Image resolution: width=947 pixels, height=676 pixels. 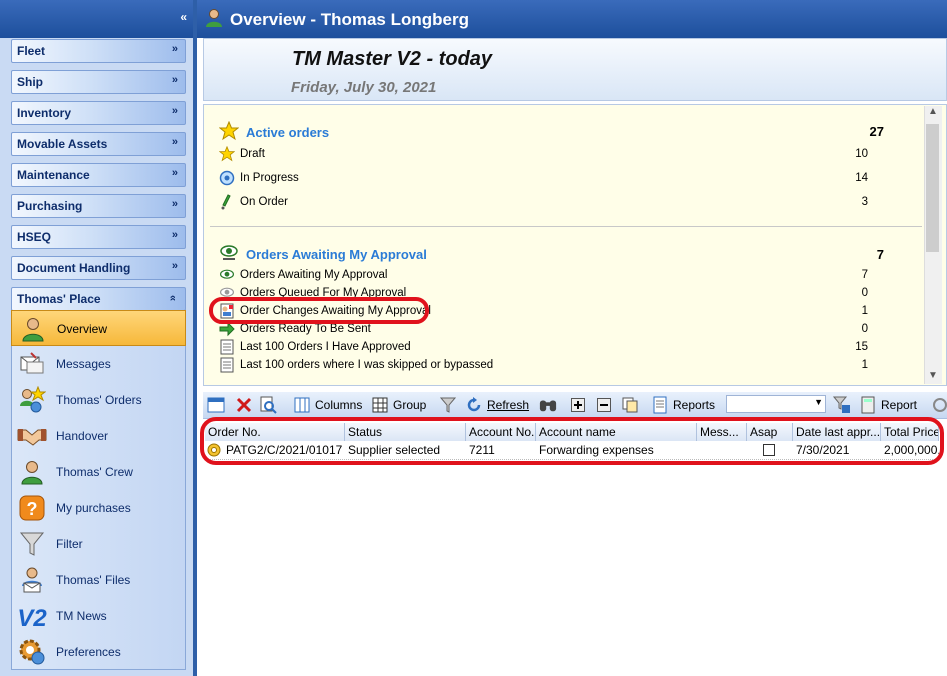 I want to click on report-select: ▼, so click(x=776, y=404).